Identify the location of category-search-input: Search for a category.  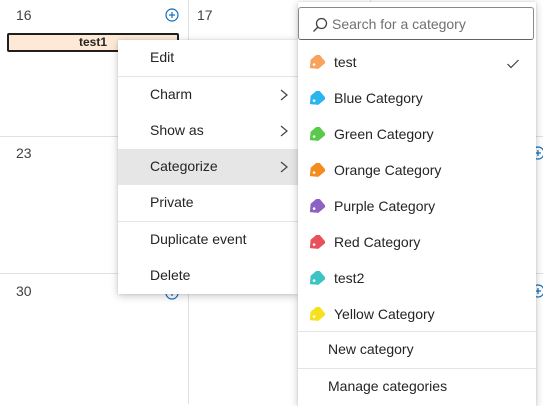
(416, 23).